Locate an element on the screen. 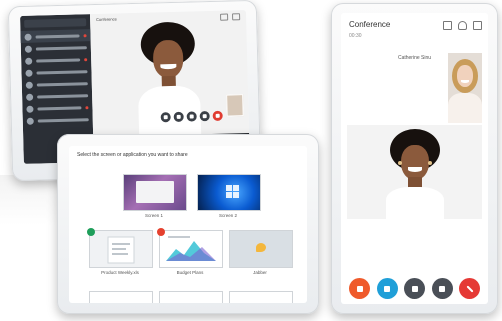 The width and height of the screenshot is (502, 321). keypad-icon is located at coordinates (414, 288).